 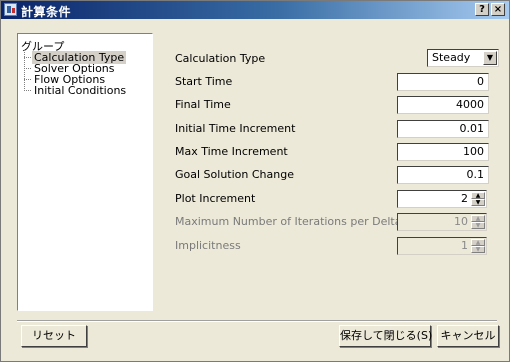 What do you see at coordinates (443, 152) in the screenshot?
I see `max-time-increment-input: 100` at bounding box center [443, 152].